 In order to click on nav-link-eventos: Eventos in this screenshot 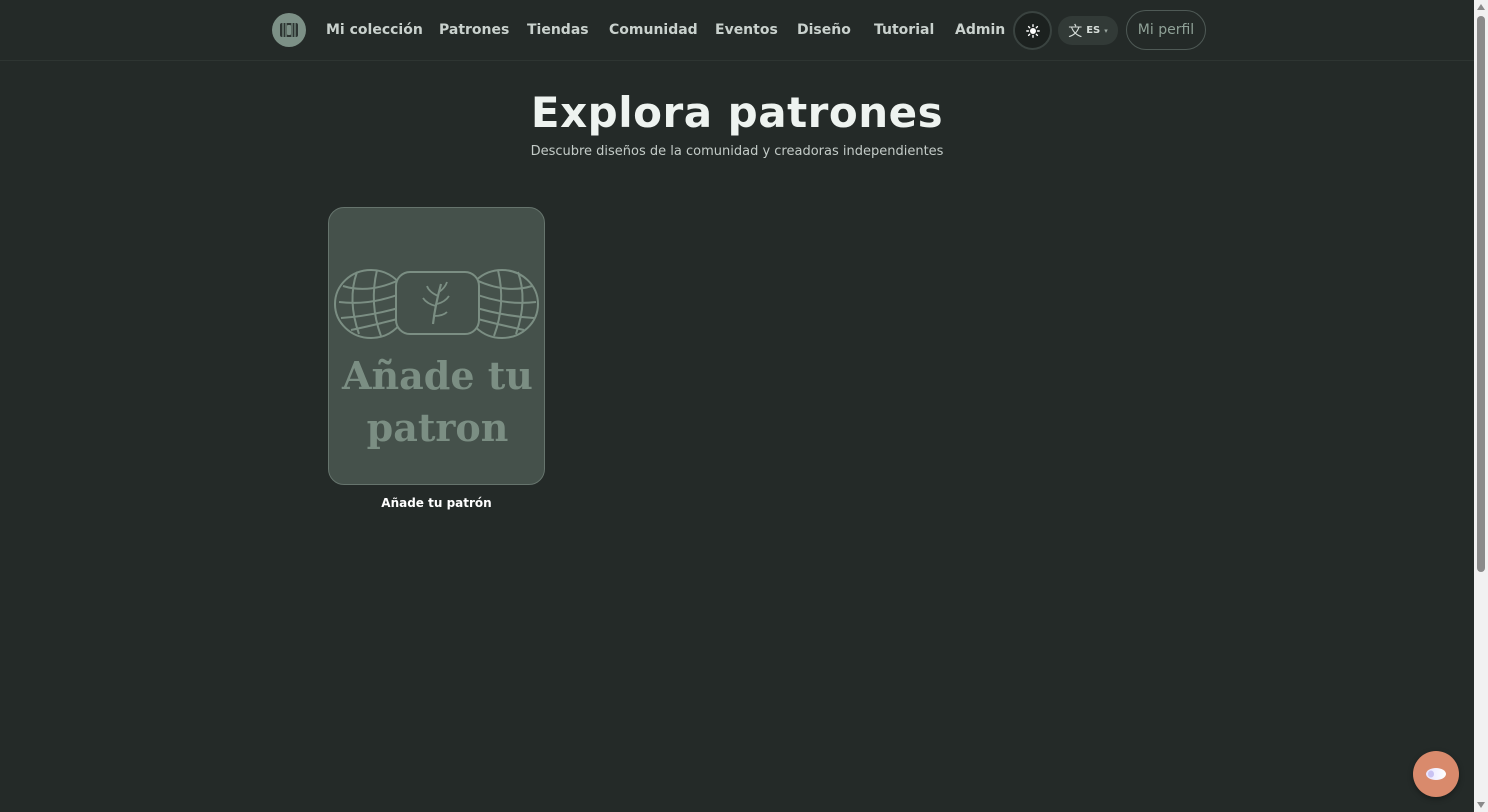, I will do `click(746, 30)`.